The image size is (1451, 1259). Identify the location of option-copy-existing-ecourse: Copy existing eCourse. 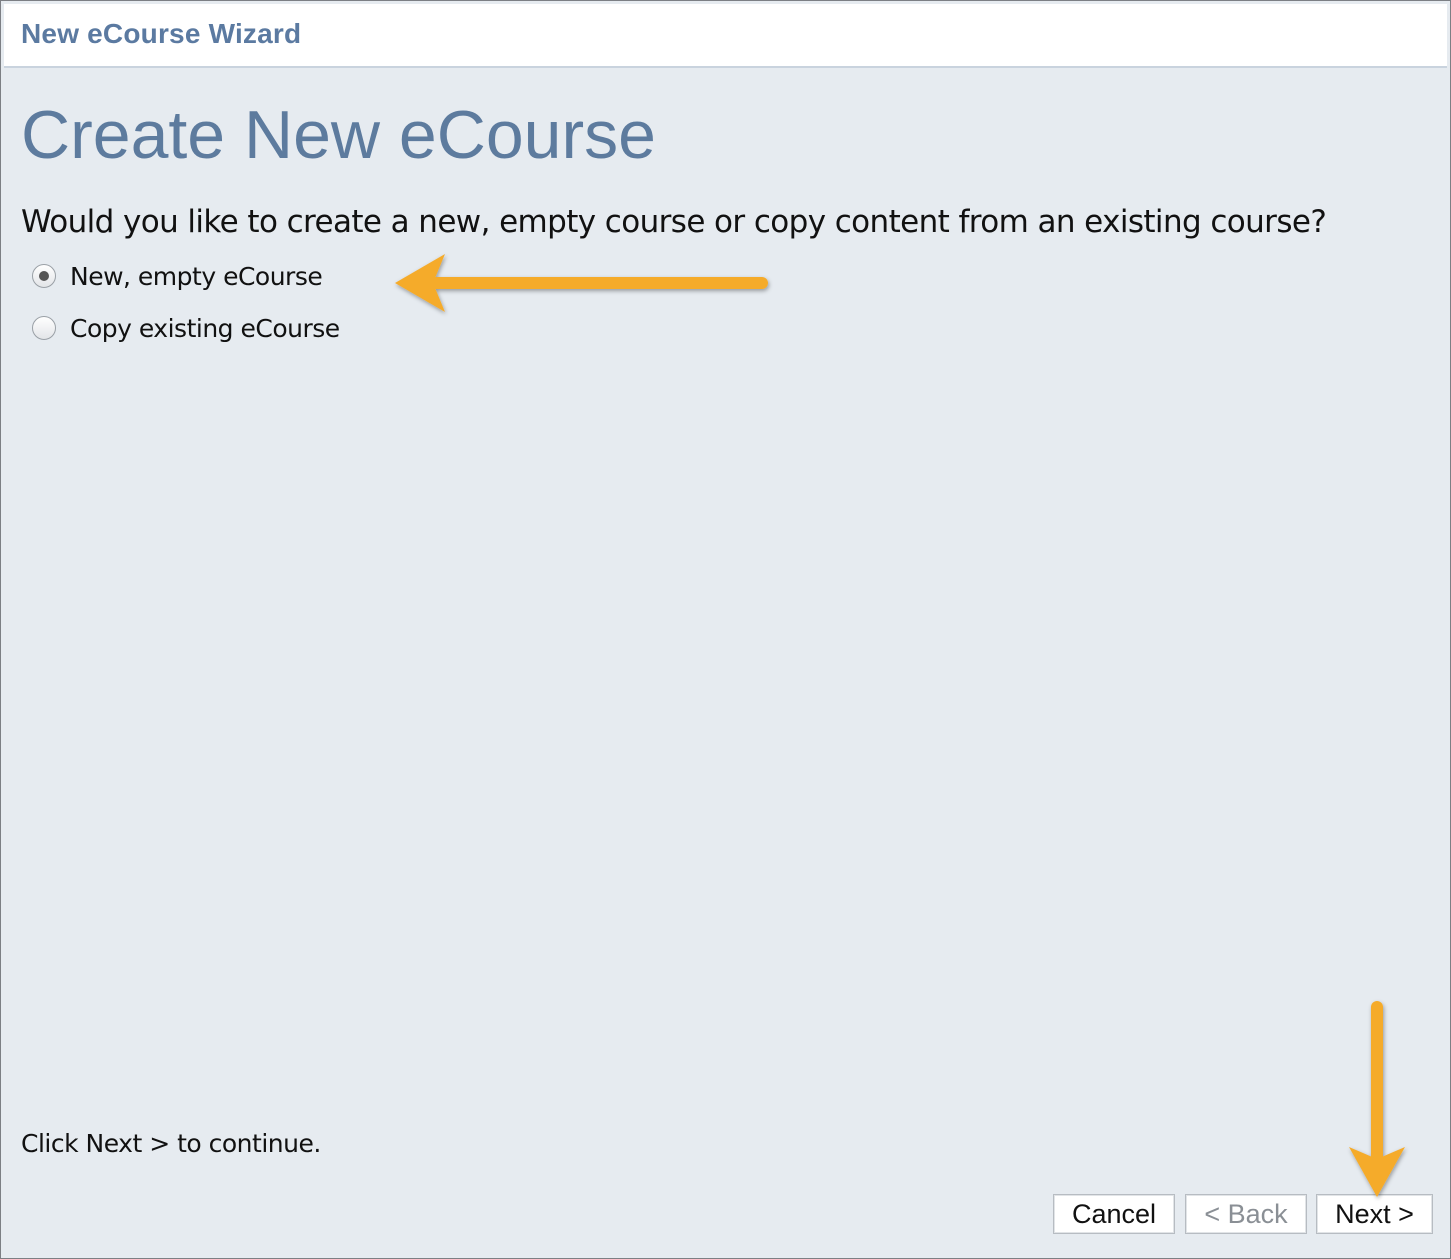
(186, 328).